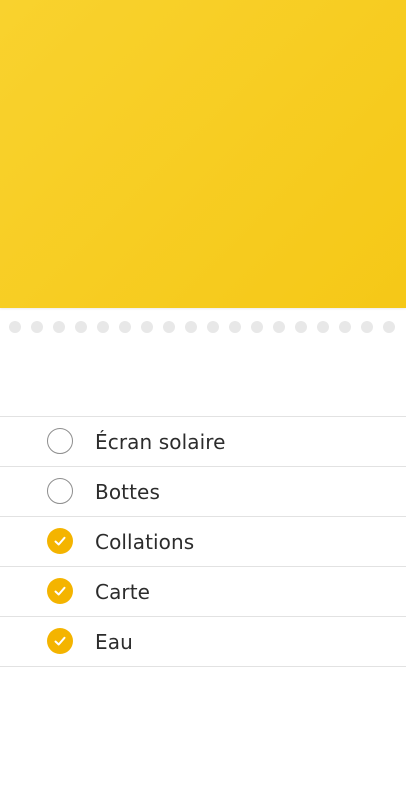  I want to click on checklist-item: Eau, so click(203, 642).